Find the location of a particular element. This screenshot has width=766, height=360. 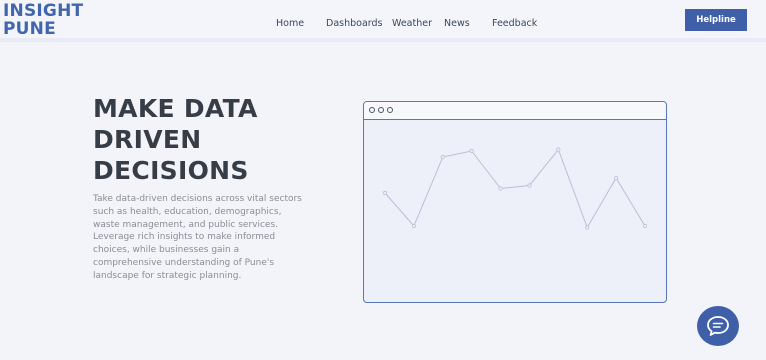

hero-title-line-1: MAKE DATA is located at coordinates (175, 108).